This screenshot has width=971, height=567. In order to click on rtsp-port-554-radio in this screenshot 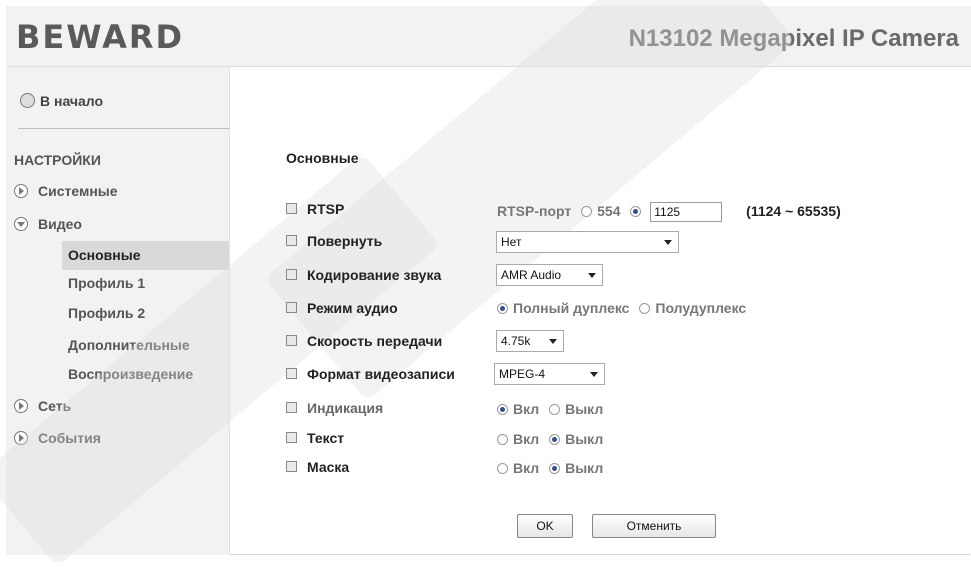, I will do `click(587, 211)`.